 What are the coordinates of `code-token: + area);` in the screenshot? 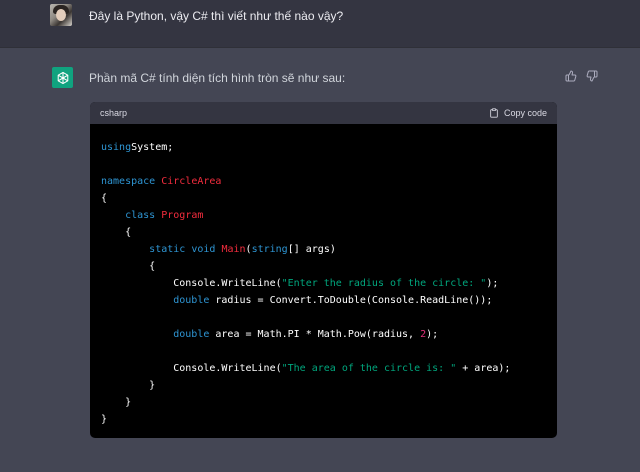 It's located at (483, 368).